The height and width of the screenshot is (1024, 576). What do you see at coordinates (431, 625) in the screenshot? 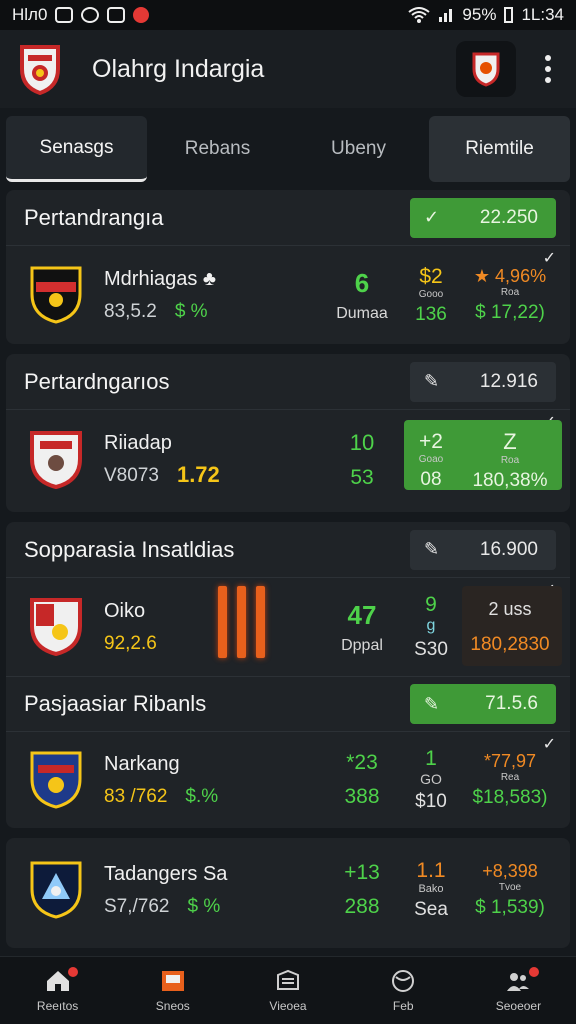
I see `odd-label: g` at bounding box center [431, 625].